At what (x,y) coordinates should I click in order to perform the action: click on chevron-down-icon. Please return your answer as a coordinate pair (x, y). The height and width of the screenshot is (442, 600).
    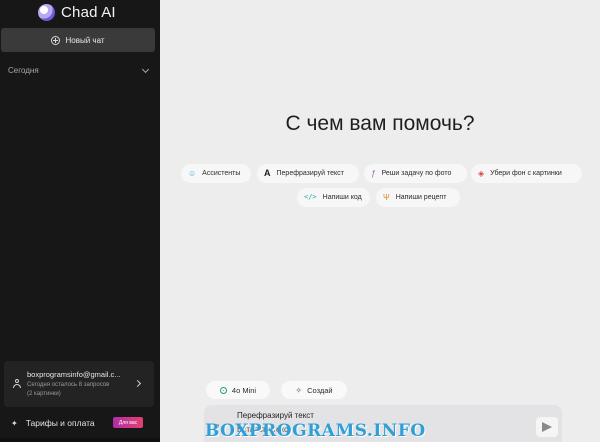
    Looking at the image, I should click on (145, 69).